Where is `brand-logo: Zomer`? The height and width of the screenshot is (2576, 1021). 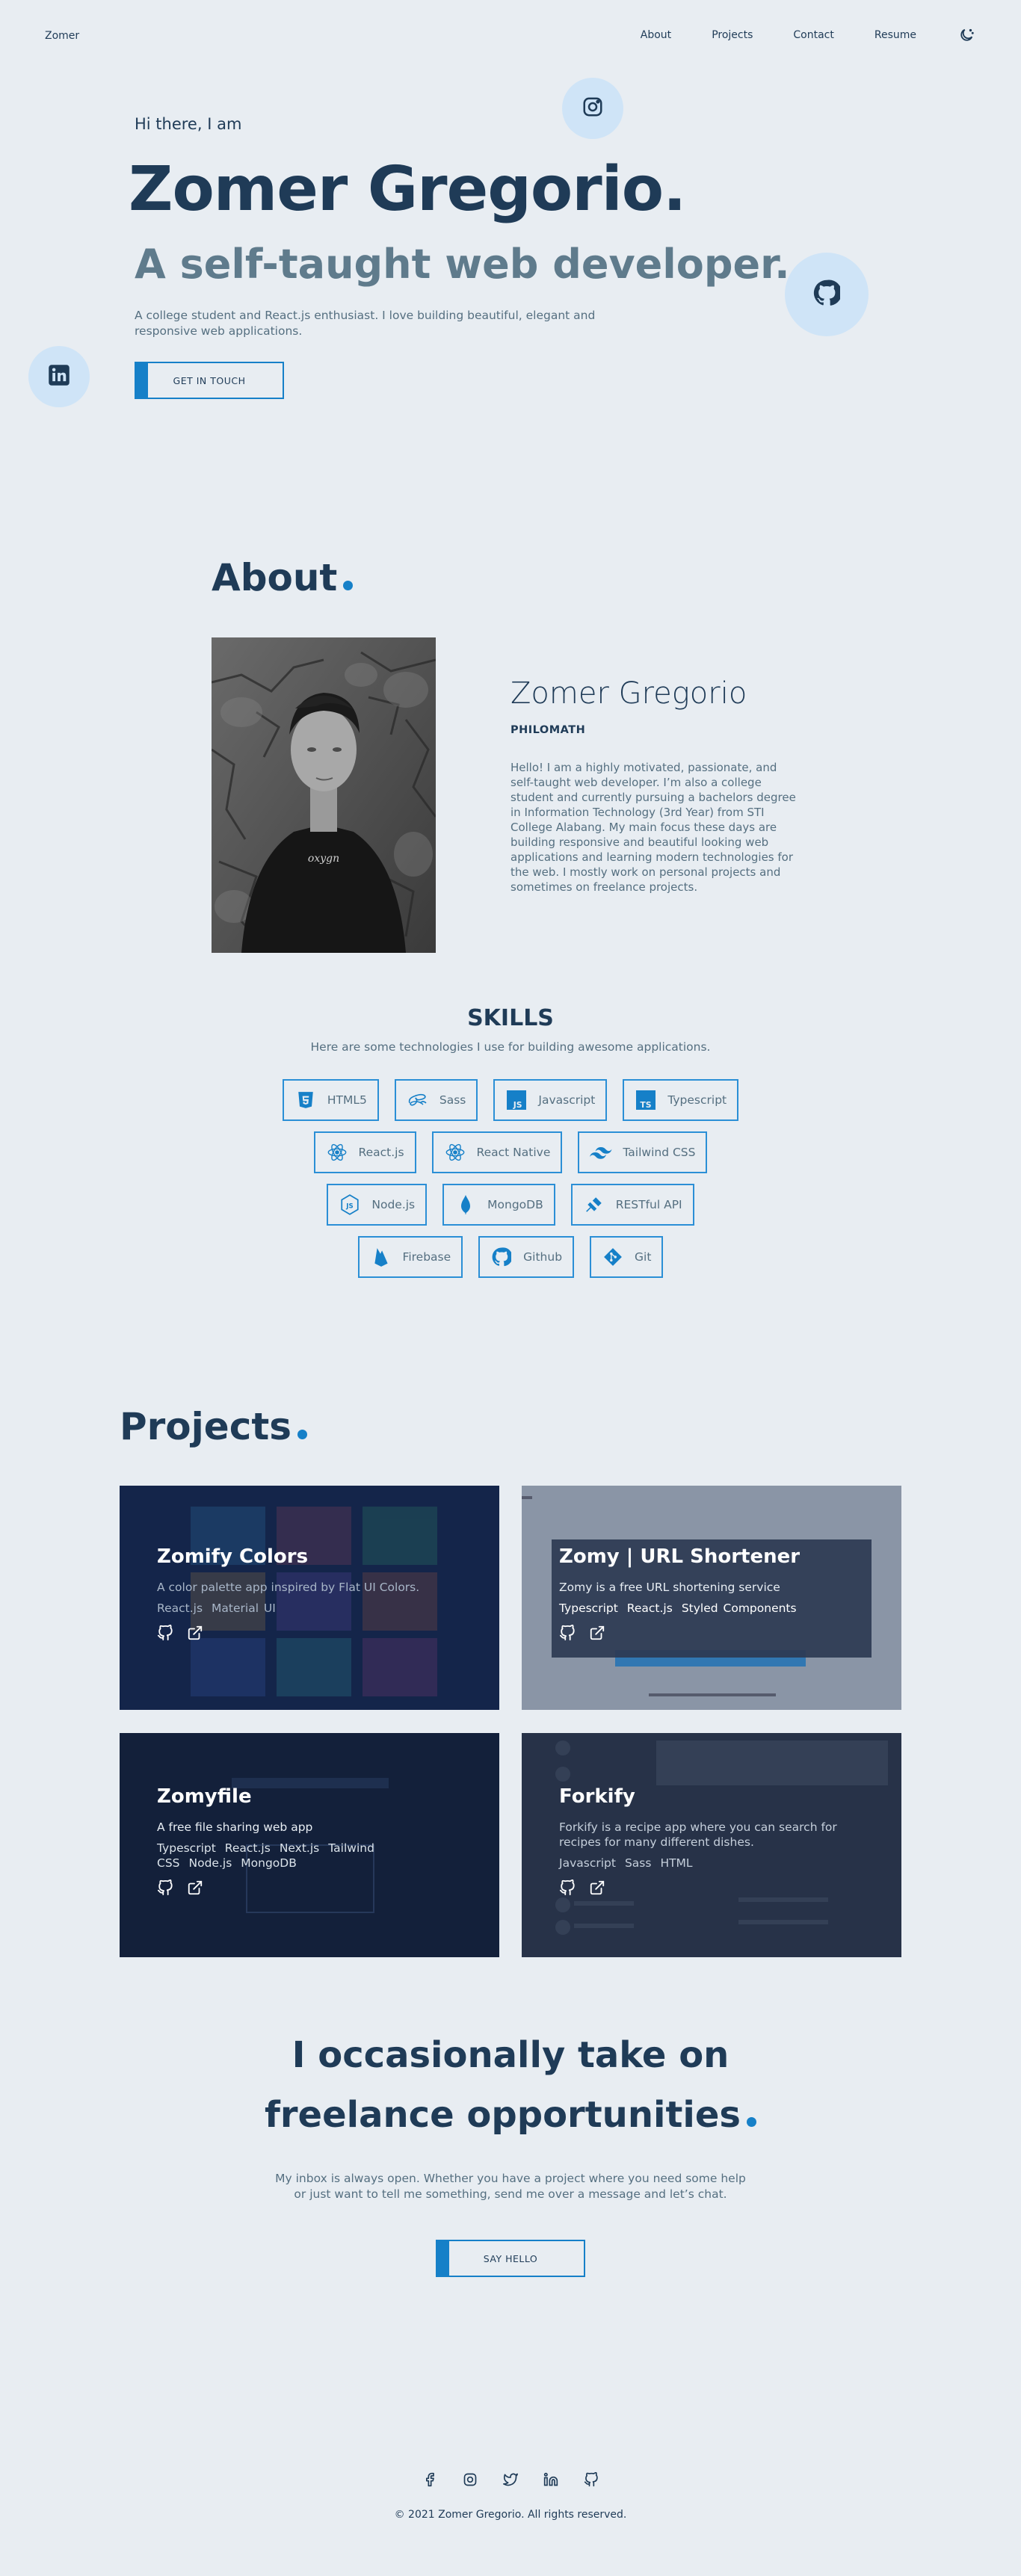
brand-logo: Zomer is located at coordinates (62, 36).